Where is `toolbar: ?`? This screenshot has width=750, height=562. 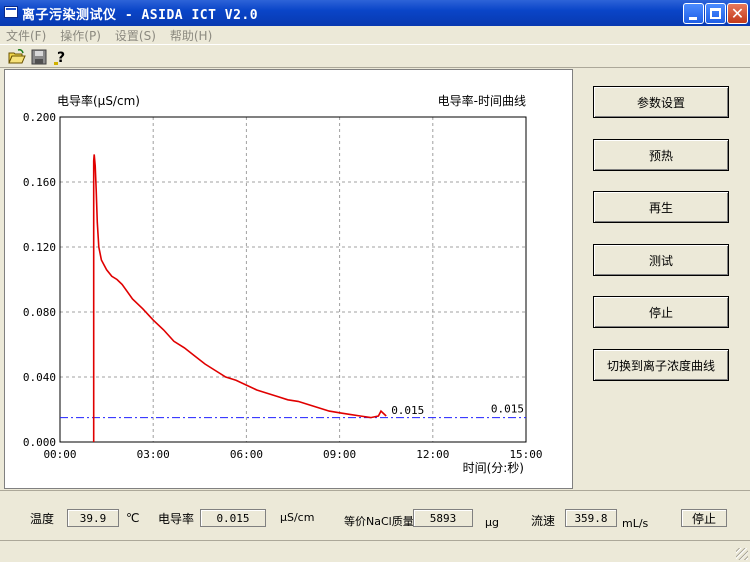
toolbar: ? is located at coordinates (375, 56).